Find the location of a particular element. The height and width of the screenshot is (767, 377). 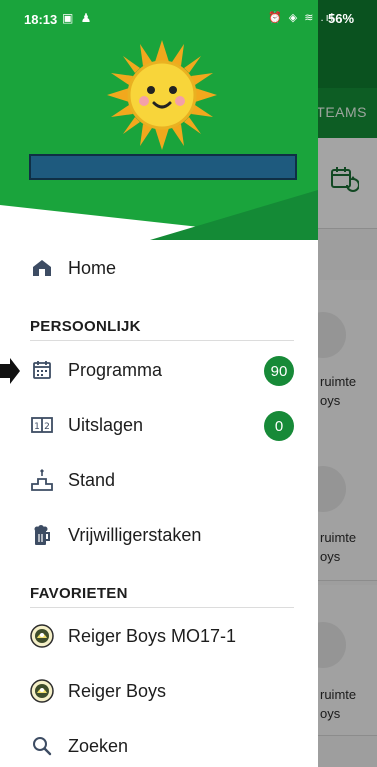

count-badge: 0 is located at coordinates (279, 426).